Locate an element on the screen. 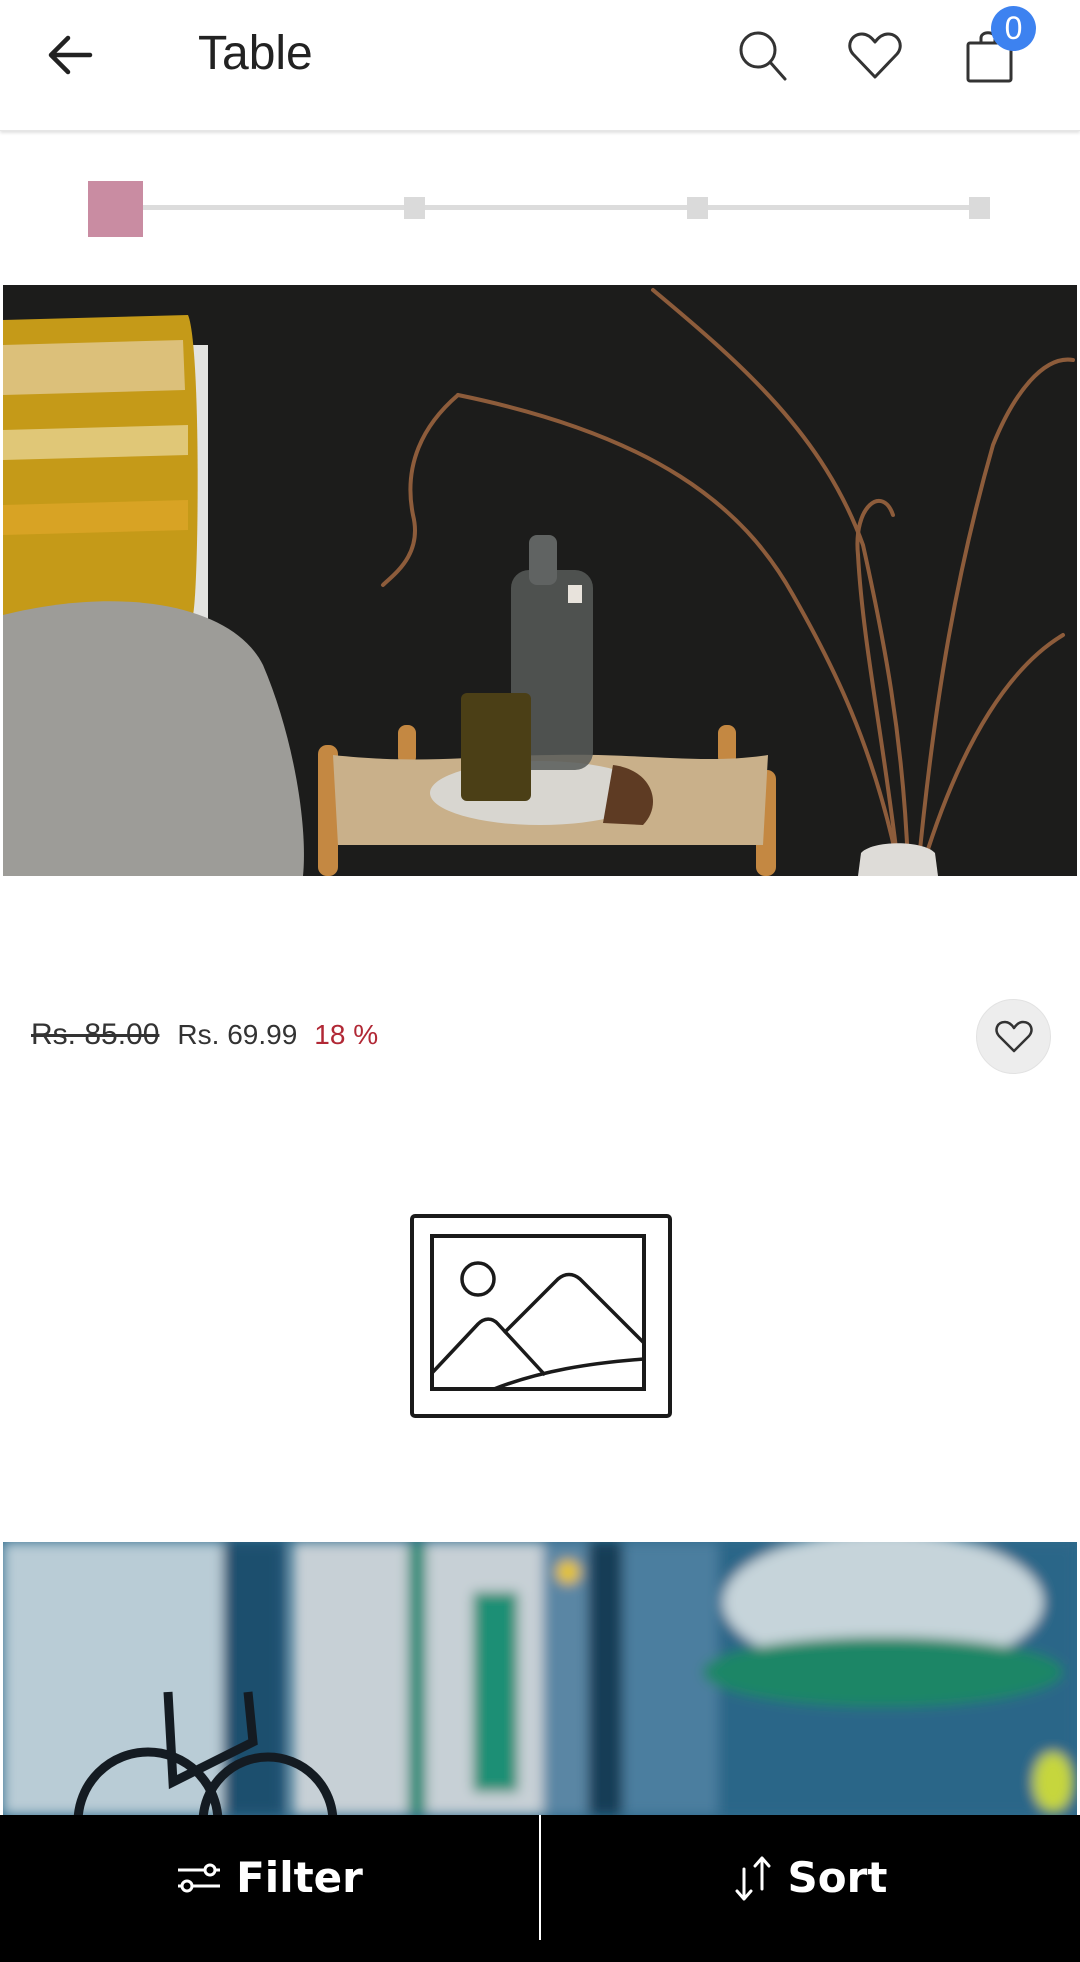 This screenshot has width=1080, height=1962. page-title: Table is located at coordinates (255, 53).